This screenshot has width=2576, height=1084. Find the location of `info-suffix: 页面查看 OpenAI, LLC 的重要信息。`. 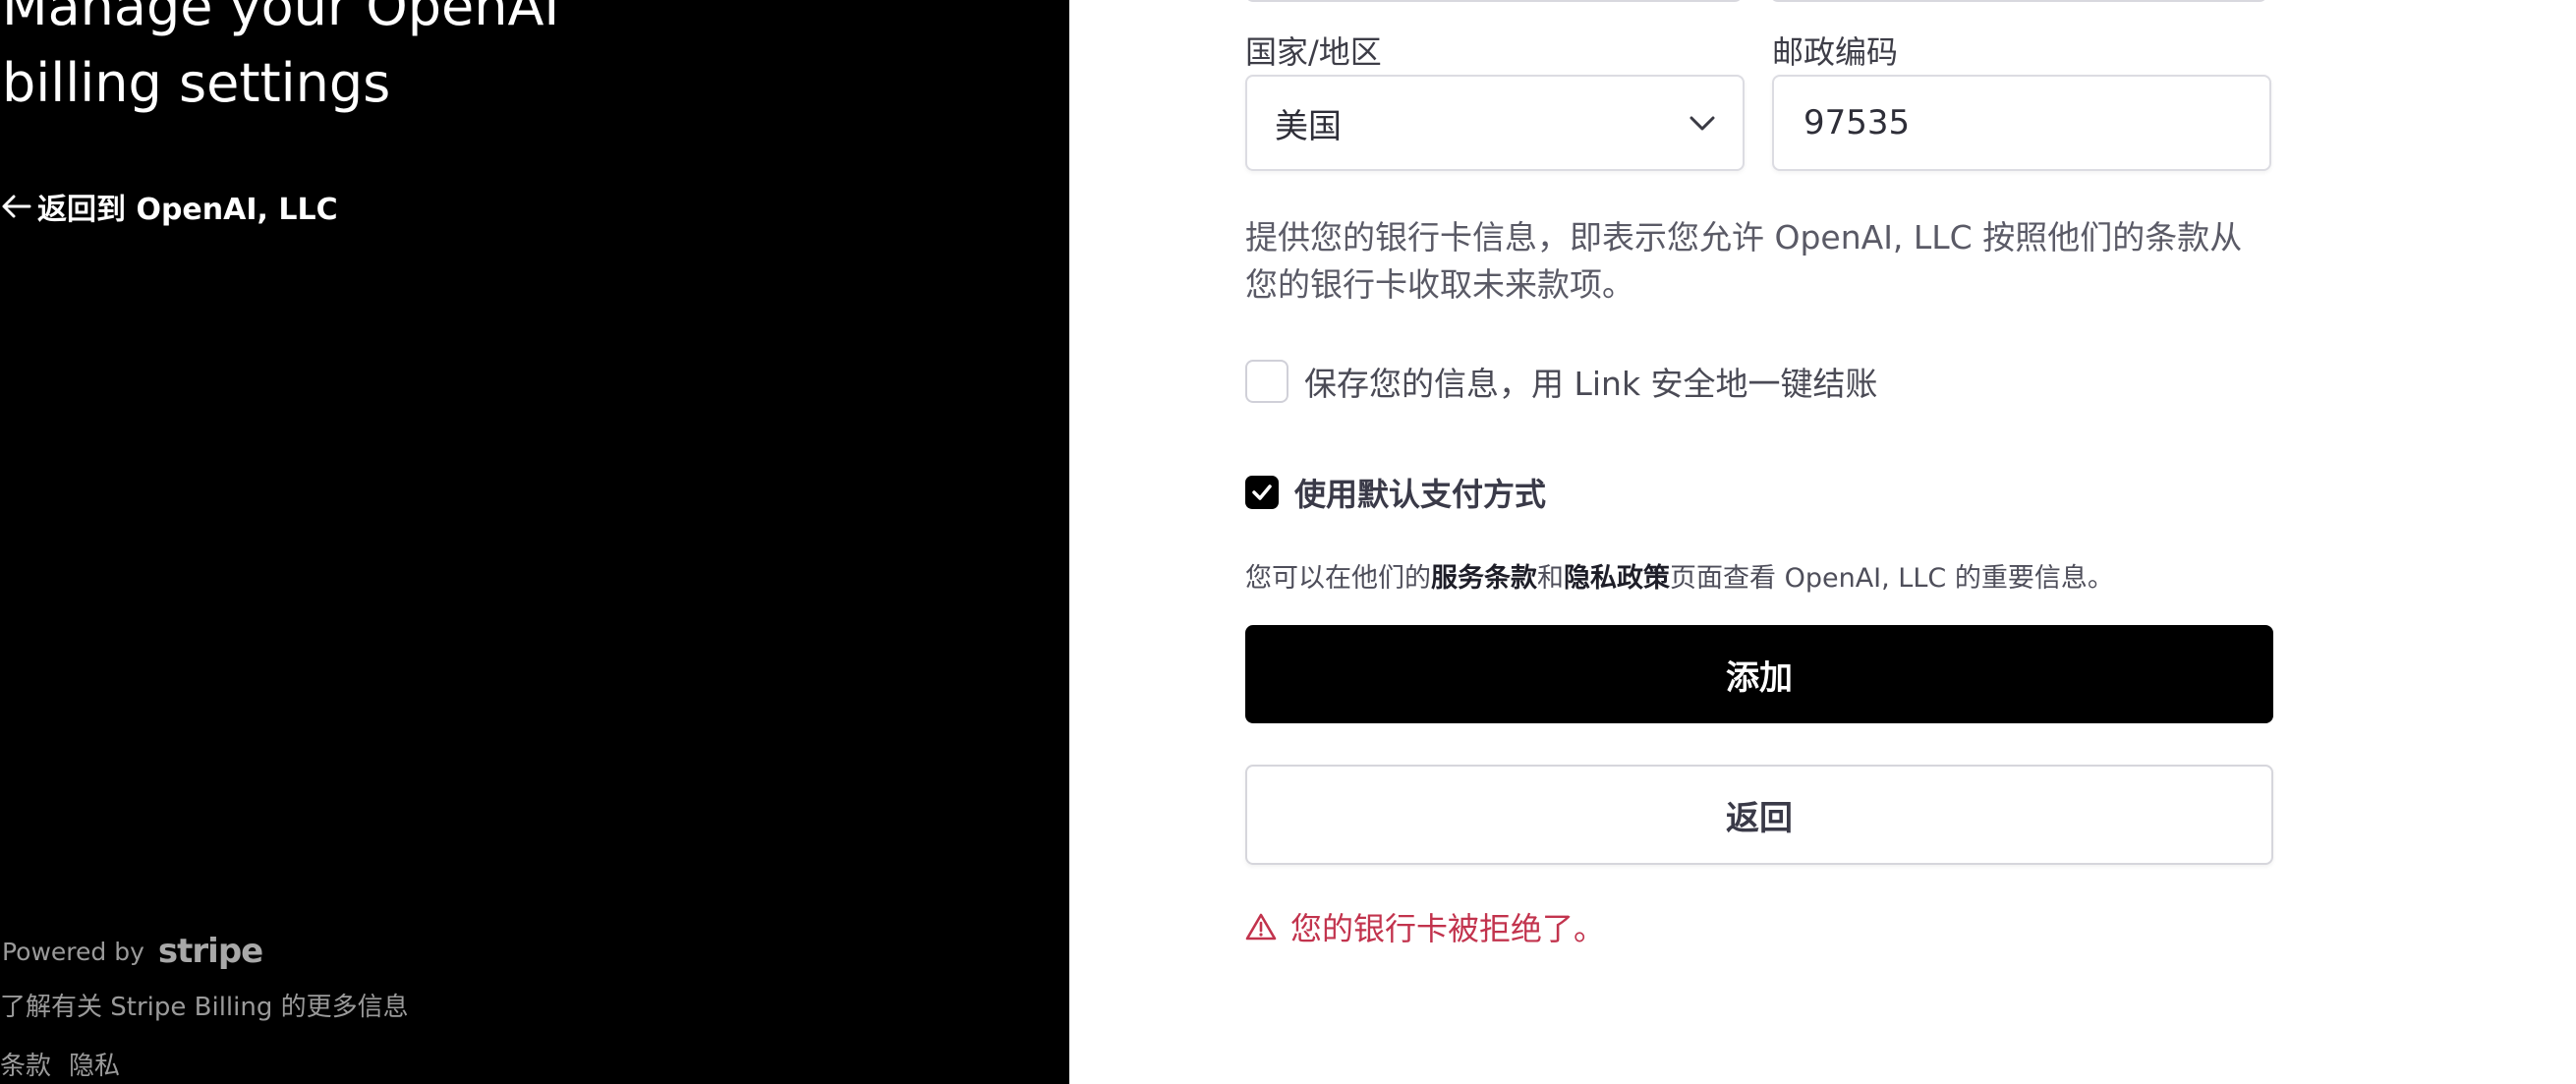

info-suffix: 页面查看 OpenAI, LLC 的重要信息。 is located at coordinates (1892, 578).